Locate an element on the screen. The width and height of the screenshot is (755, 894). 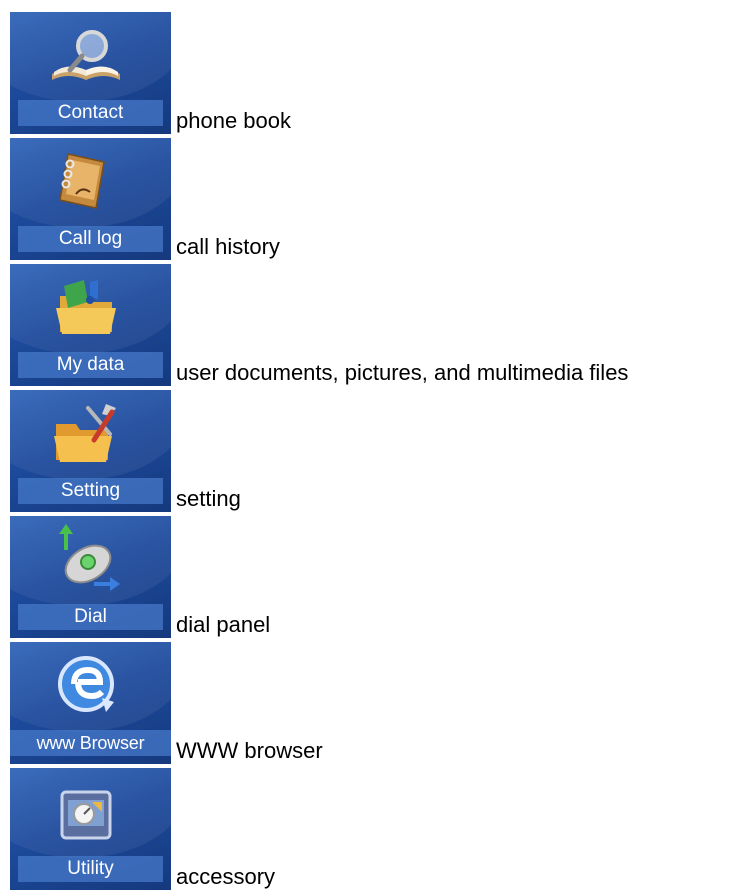
item-description: call history is located at coordinates (228, 246).